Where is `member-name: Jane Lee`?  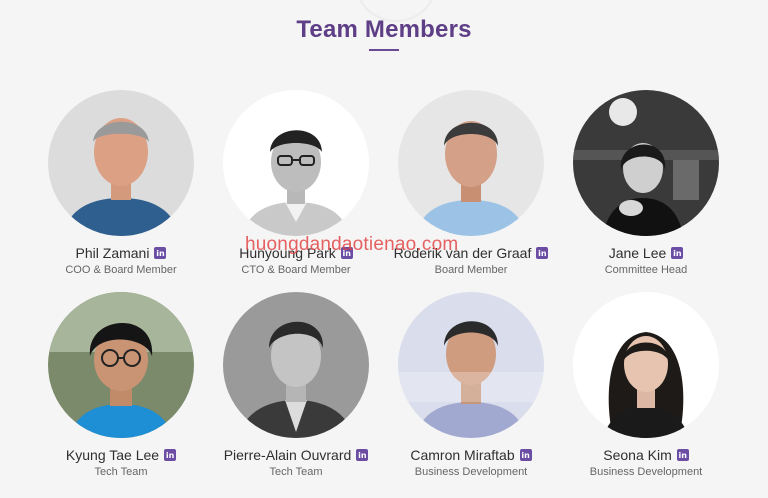
member-name: Jane Lee is located at coordinates (637, 253).